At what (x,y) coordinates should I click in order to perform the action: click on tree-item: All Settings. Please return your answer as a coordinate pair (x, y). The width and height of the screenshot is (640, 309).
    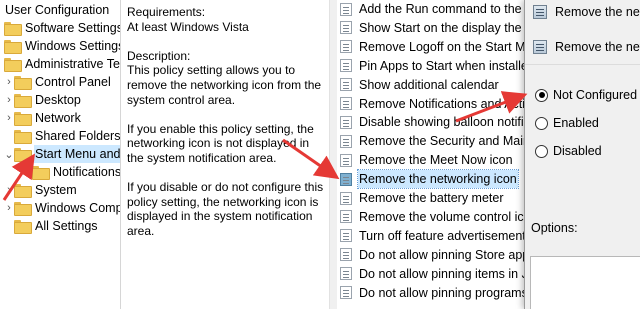
    Looking at the image, I should click on (62, 226).